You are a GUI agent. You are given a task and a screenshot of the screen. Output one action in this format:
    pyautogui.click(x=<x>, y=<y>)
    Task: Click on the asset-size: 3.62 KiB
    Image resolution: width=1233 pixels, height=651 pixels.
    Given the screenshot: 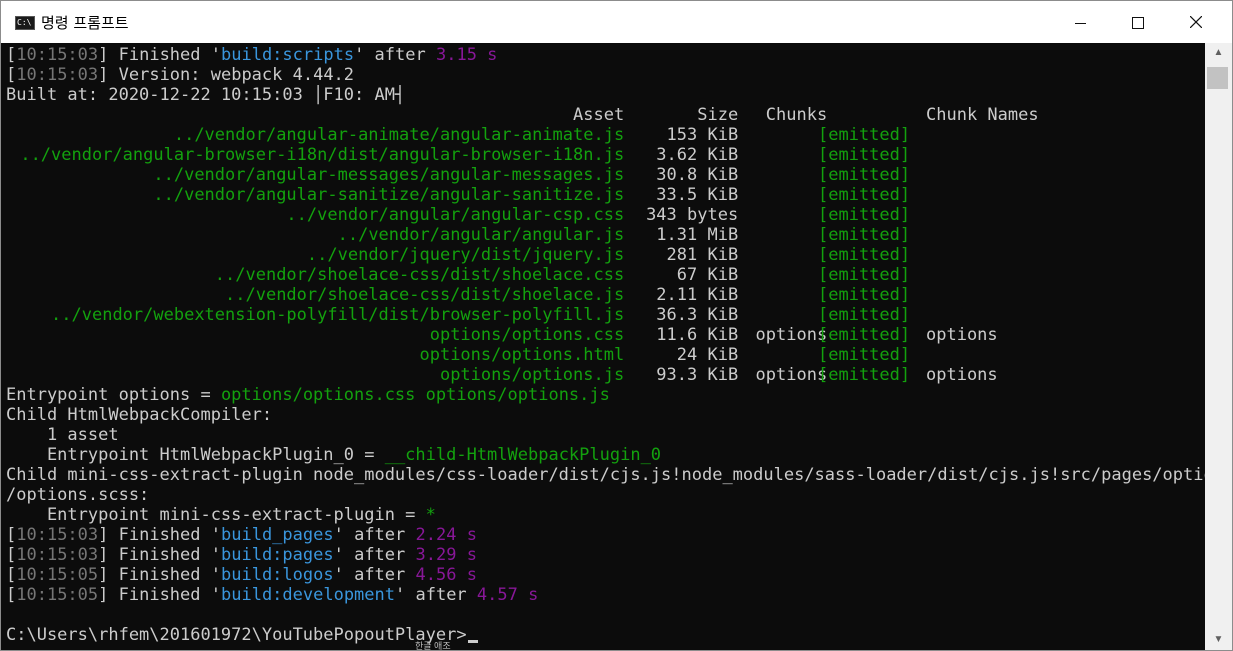 What is the action you would take?
    pyautogui.click(x=697, y=155)
    